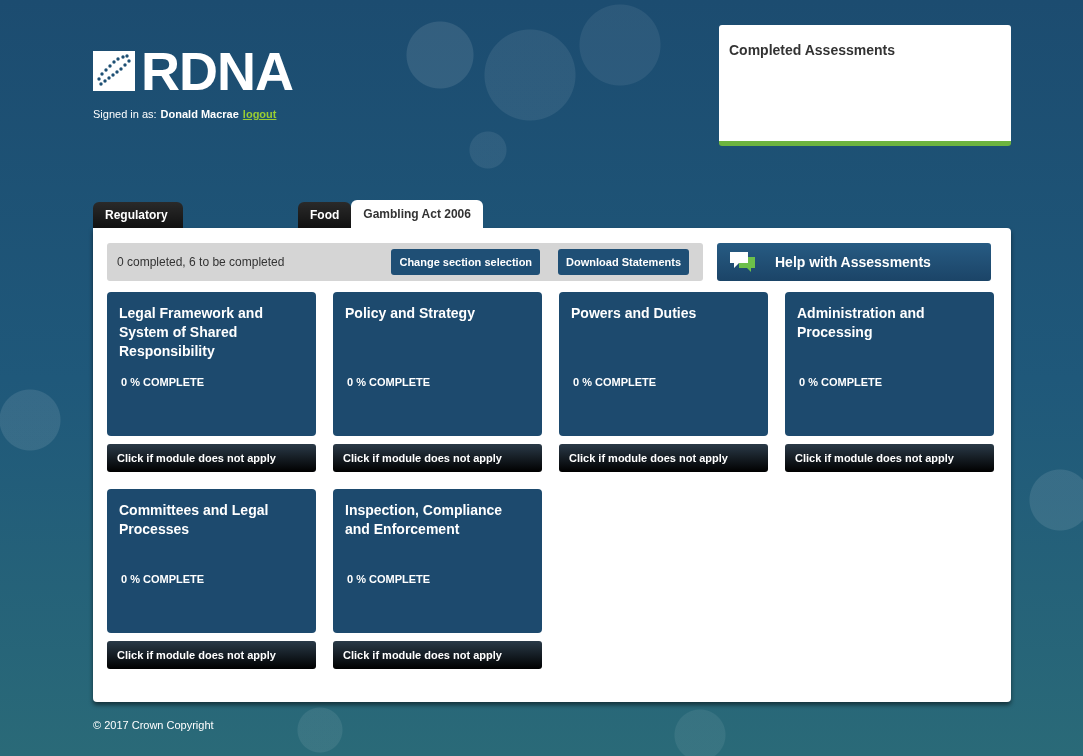 This screenshot has height=756, width=1083. I want to click on logout-link: logout, so click(259, 114).